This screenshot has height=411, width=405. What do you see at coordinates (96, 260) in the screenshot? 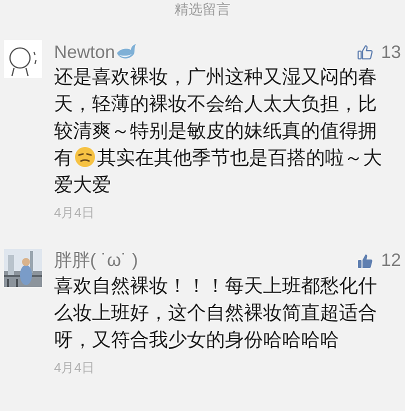
I see `user-name: 胖胖( ˙ω˙ )` at bounding box center [96, 260].